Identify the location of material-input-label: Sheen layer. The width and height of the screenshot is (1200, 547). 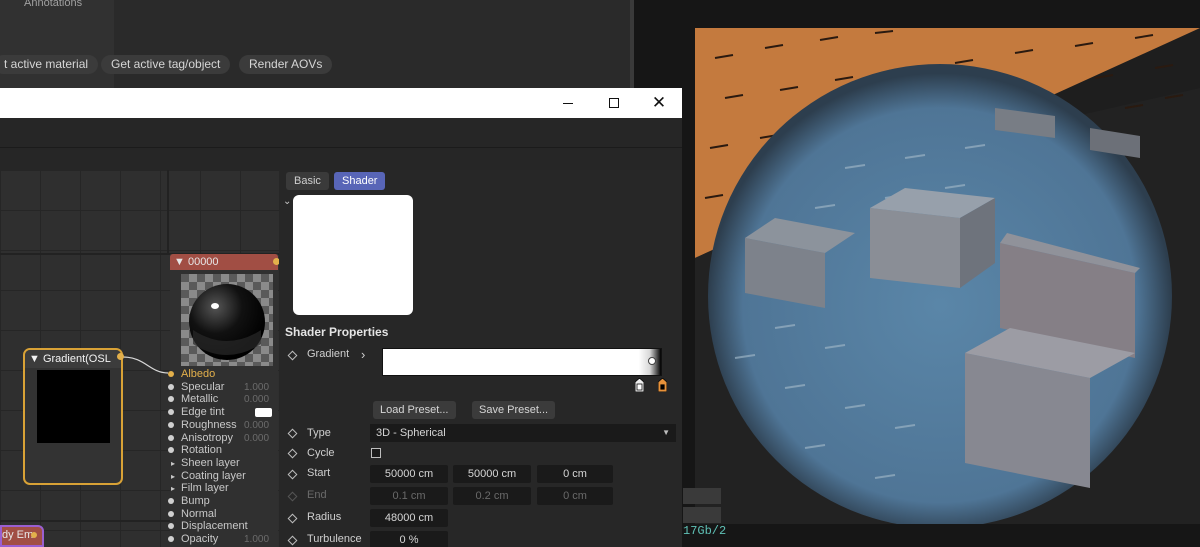
(210, 462).